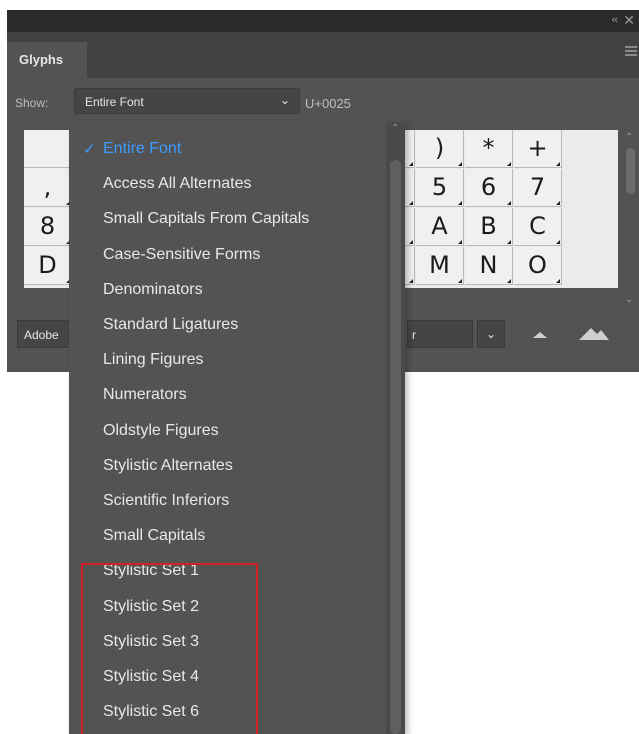  Describe the element at coordinates (168, 465) in the screenshot. I see `dropdown-item-label: Stylistic Alternates` at that location.